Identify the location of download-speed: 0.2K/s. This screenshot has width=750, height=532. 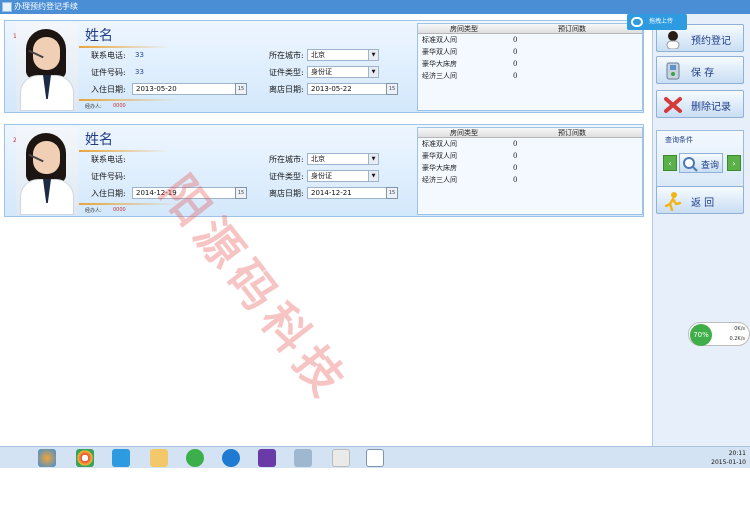
(737, 339).